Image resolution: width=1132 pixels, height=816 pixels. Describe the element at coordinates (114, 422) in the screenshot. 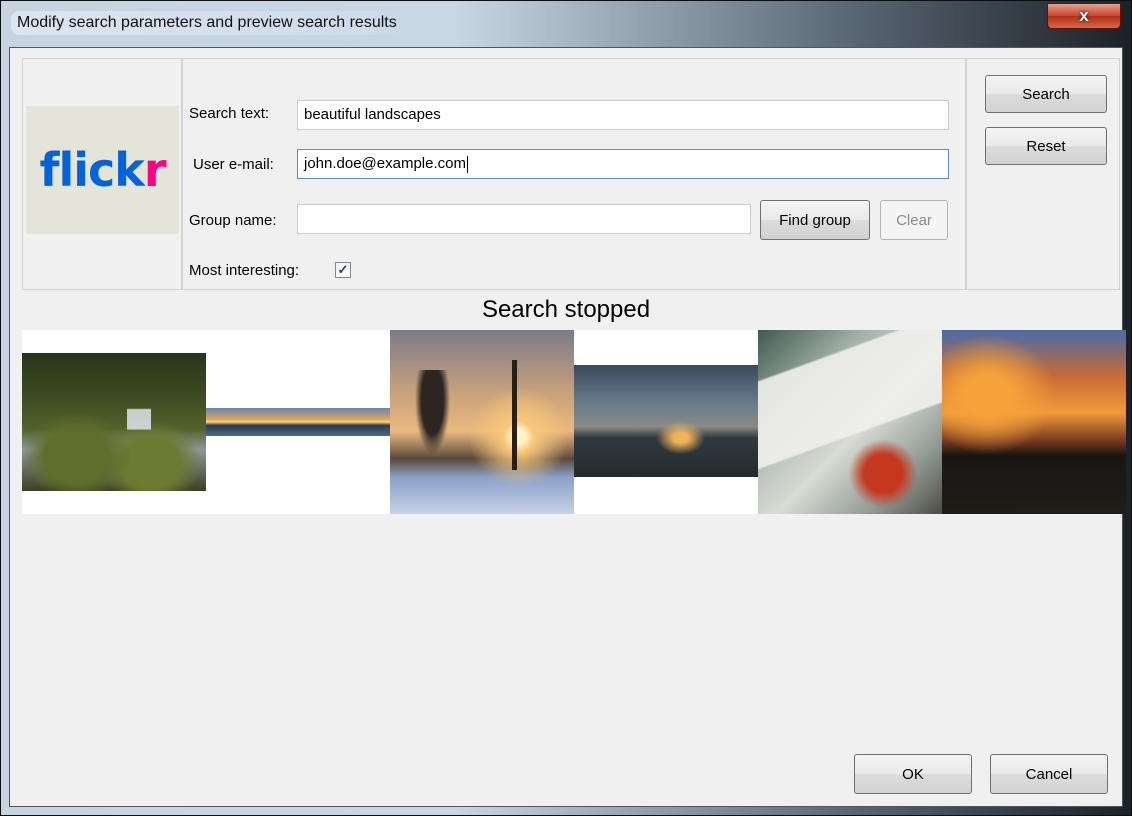

I see `result-thumbnail-waterfall` at that location.